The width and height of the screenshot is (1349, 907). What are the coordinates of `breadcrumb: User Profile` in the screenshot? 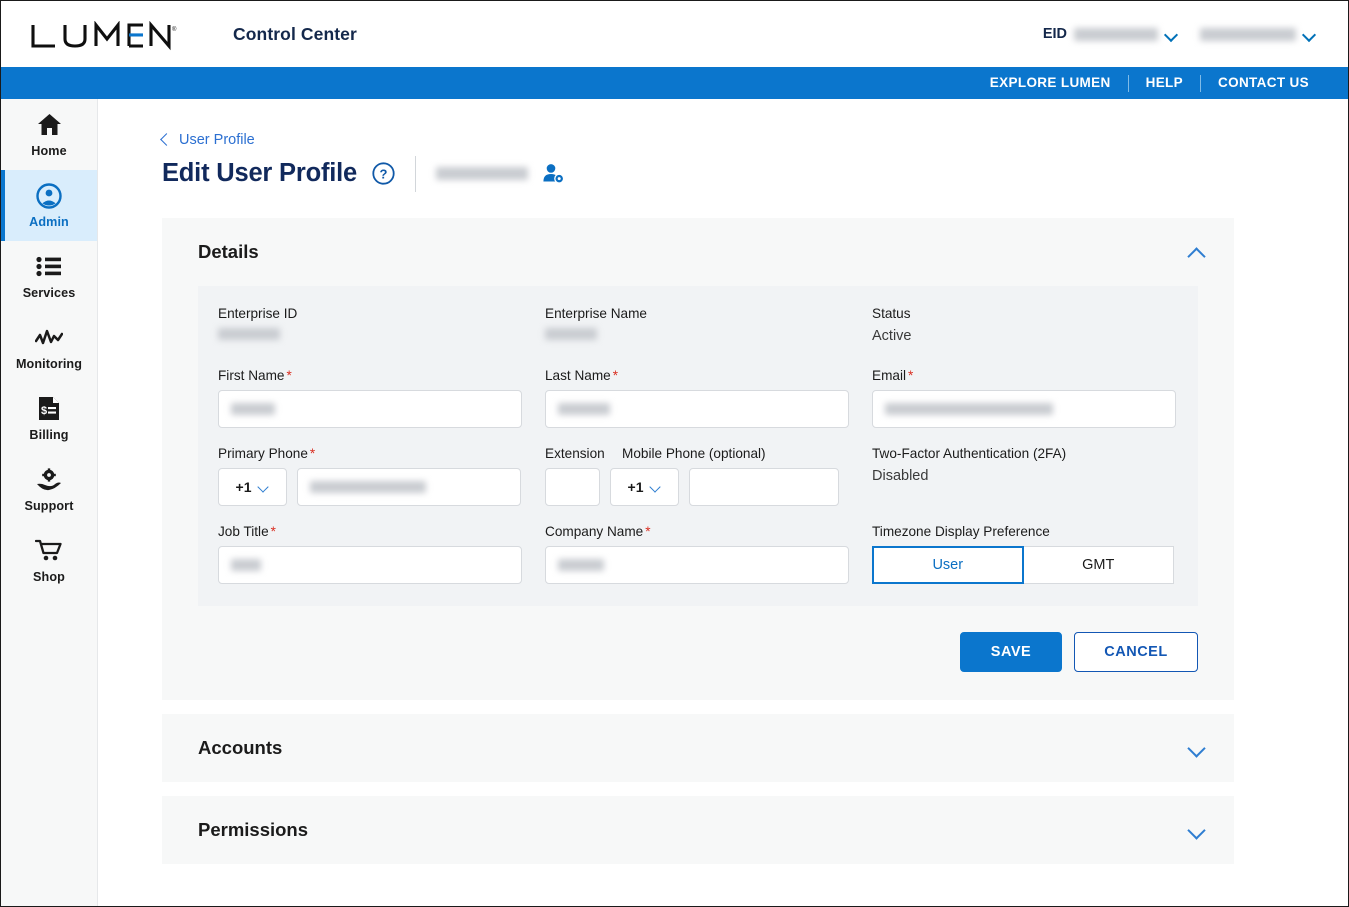 It's located at (207, 139).